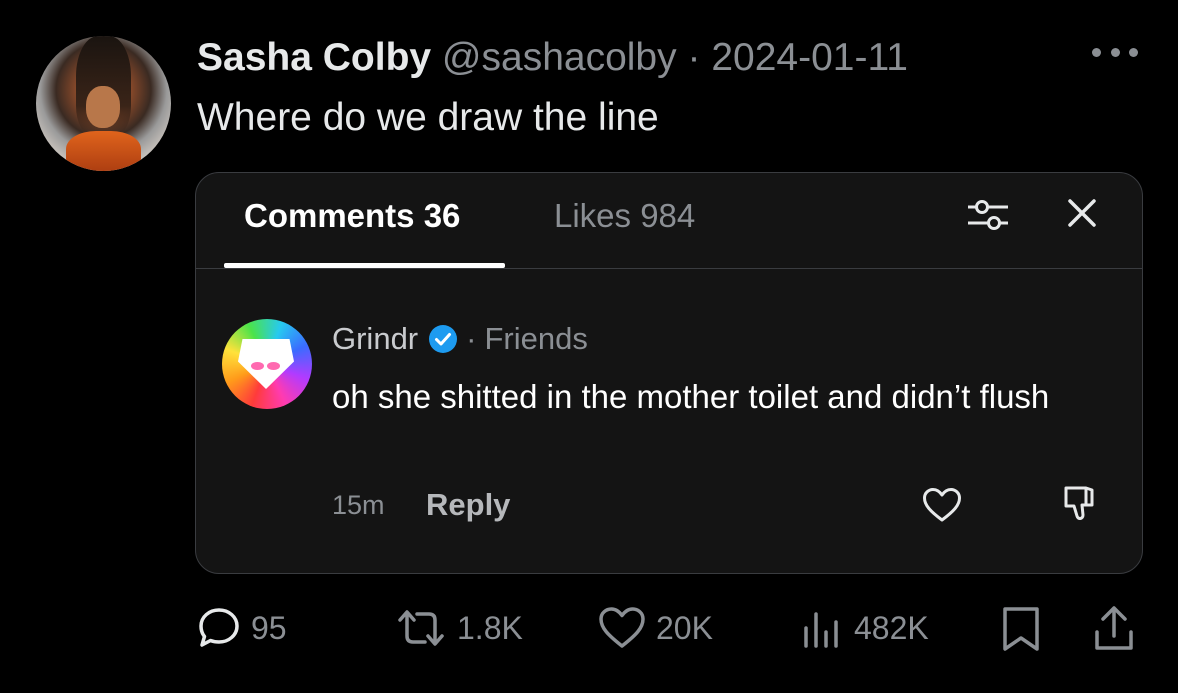 The image size is (1178, 693). What do you see at coordinates (1079, 504) in the screenshot?
I see `dislike-icon` at bounding box center [1079, 504].